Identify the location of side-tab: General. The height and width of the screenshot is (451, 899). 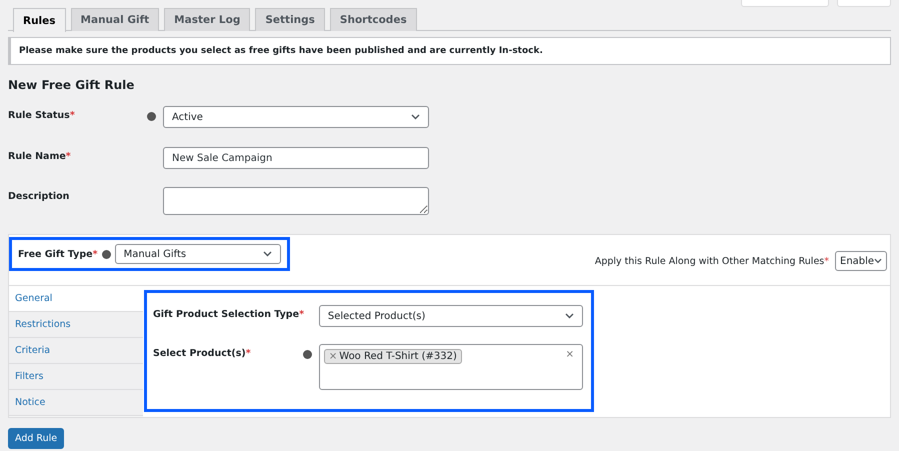
(76, 299).